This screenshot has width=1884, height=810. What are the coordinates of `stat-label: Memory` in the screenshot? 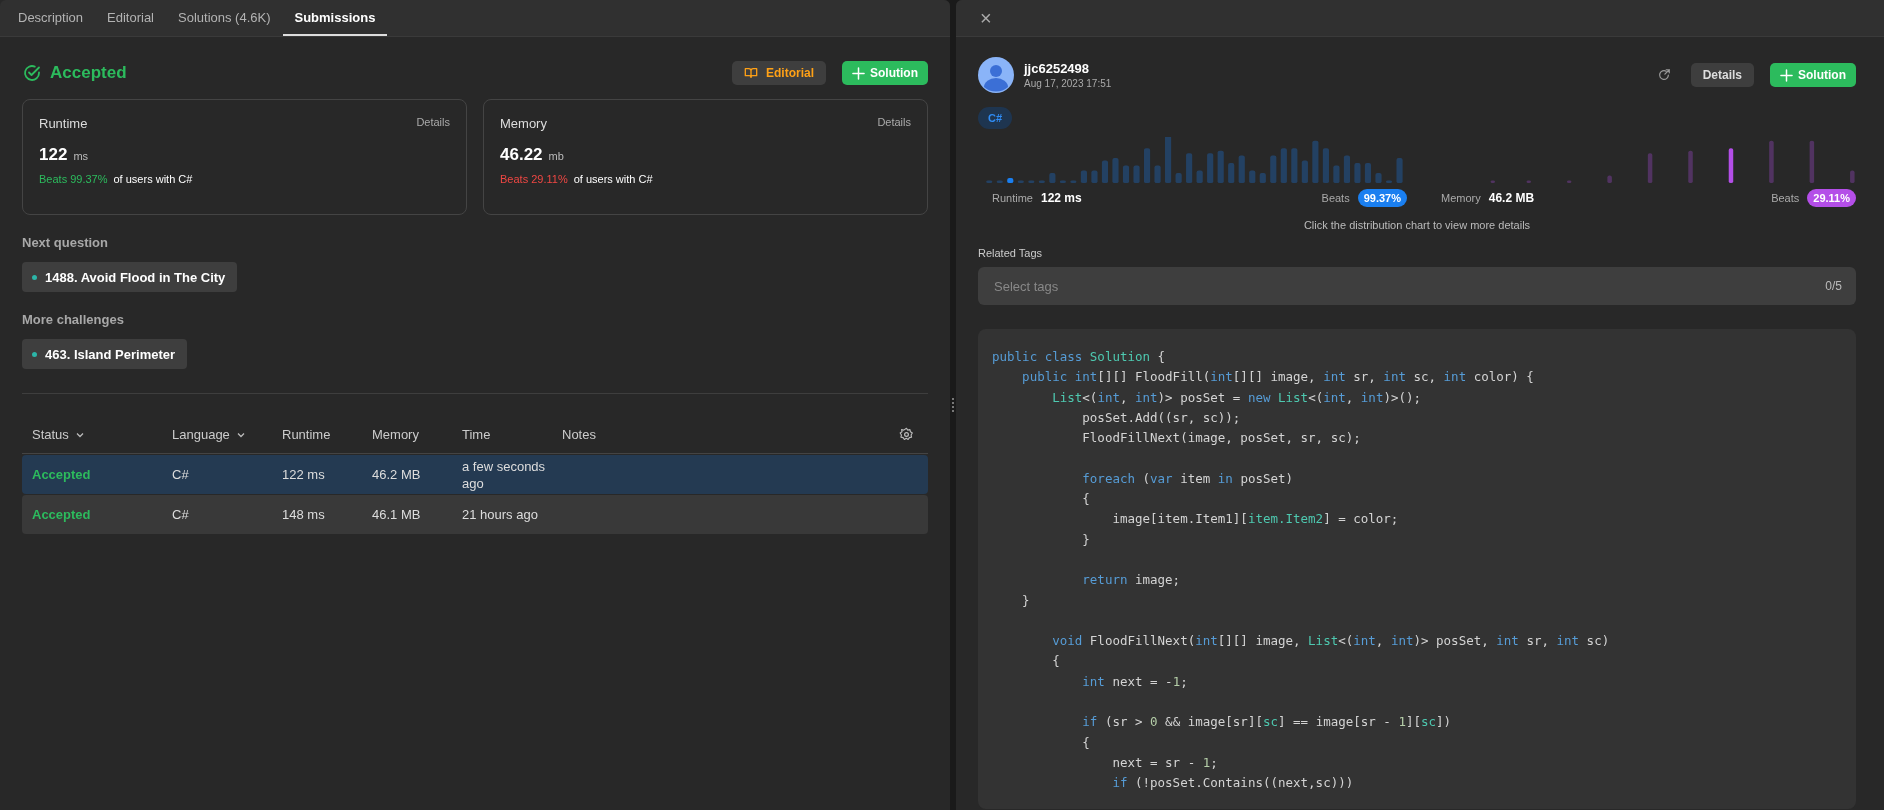 It's located at (1461, 198).